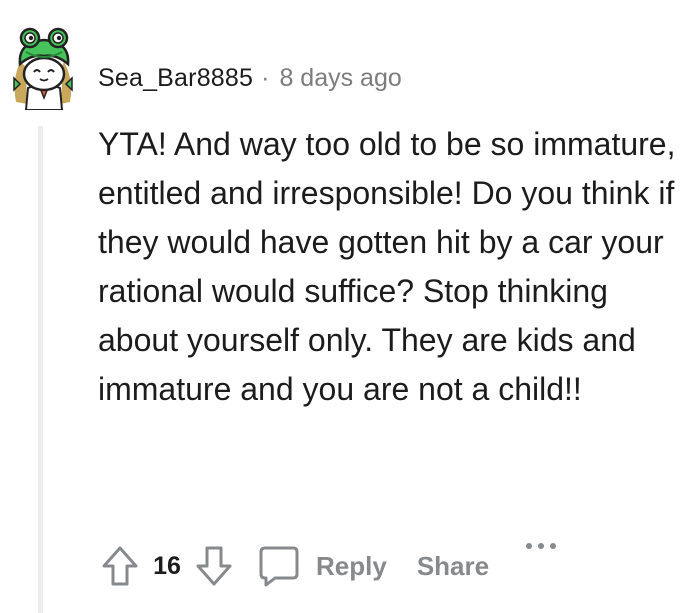  What do you see at coordinates (175, 78) in the screenshot?
I see `username-link: Sea_Bar8885` at bounding box center [175, 78].